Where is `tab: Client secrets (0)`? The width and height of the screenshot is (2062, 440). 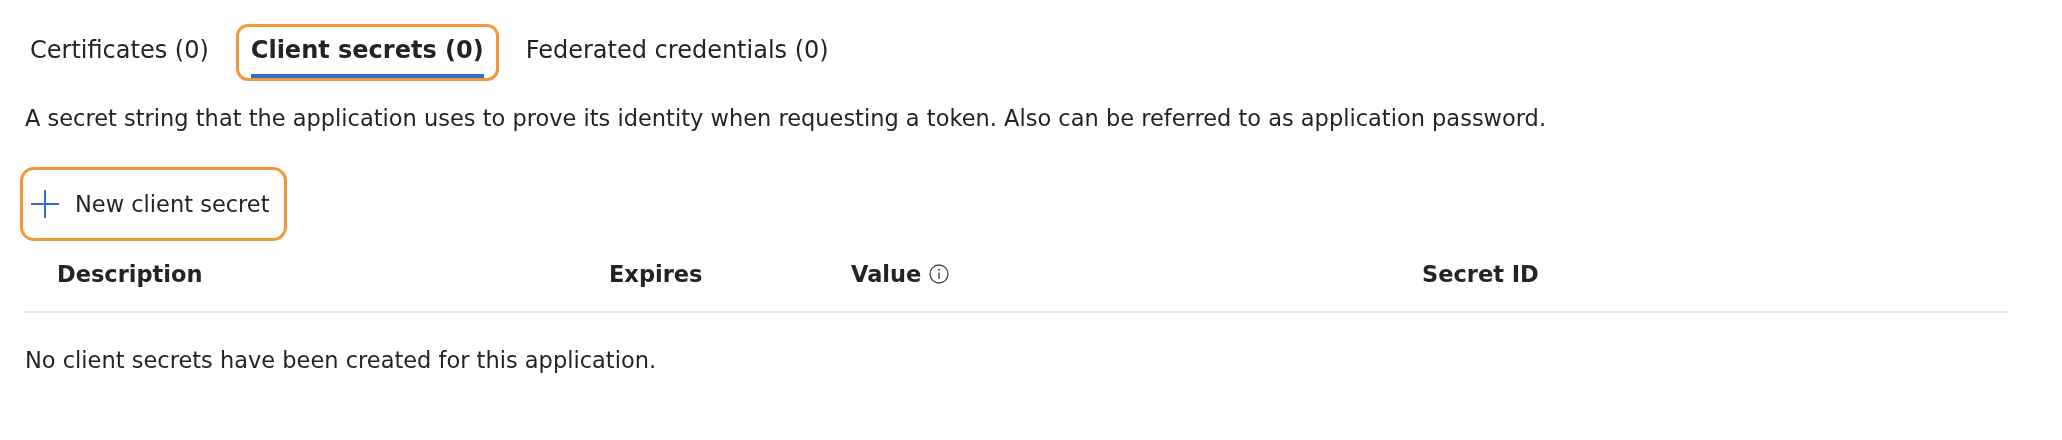 tab: Client secrets (0) is located at coordinates (367, 52).